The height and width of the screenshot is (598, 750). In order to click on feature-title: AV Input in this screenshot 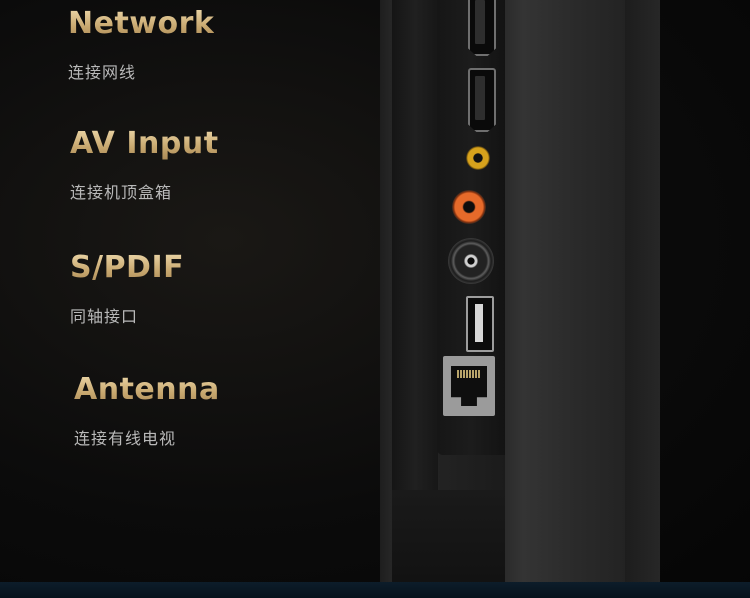, I will do `click(144, 143)`.